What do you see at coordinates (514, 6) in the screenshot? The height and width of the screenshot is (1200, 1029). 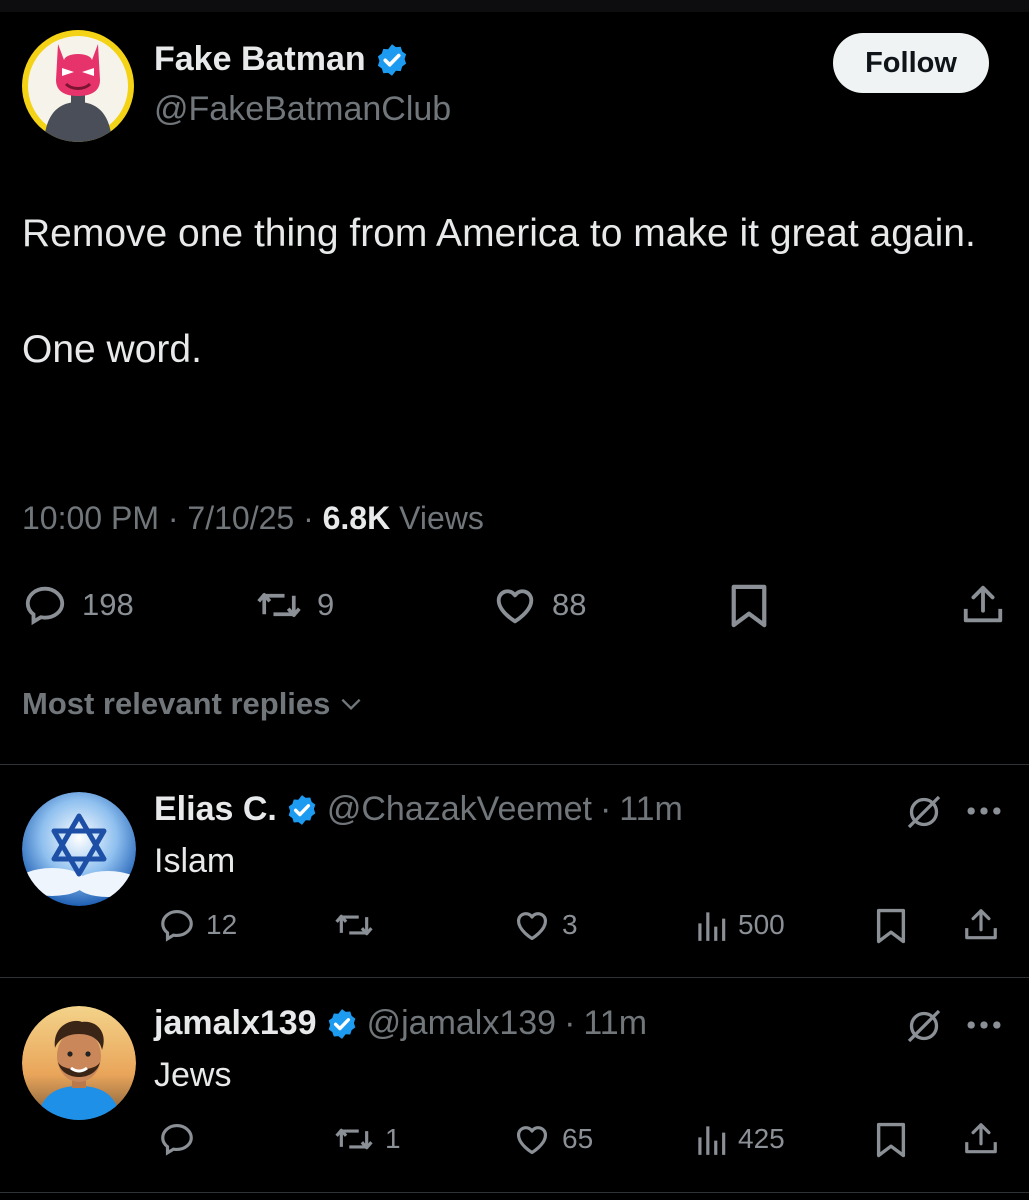 I see `status-strip` at bounding box center [514, 6].